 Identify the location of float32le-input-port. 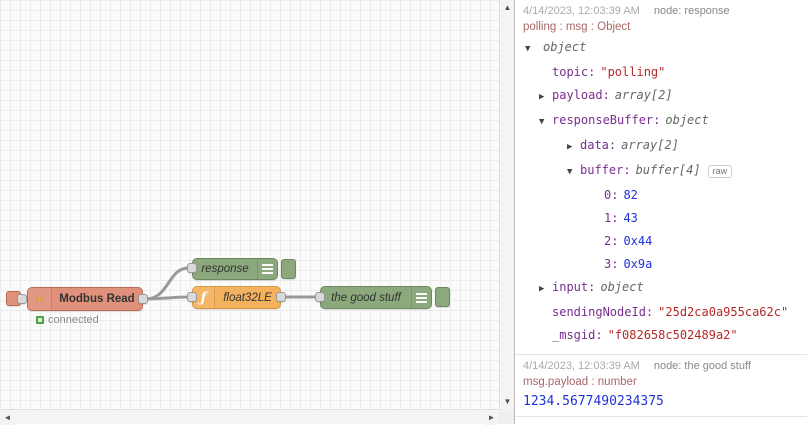
(192, 297).